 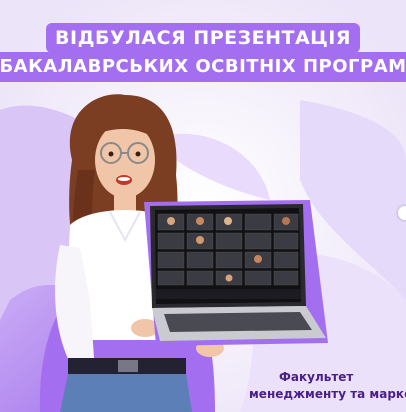 I want to click on faculty-name: Факультет менеджменту та маркетингу, so click(x=327, y=386).